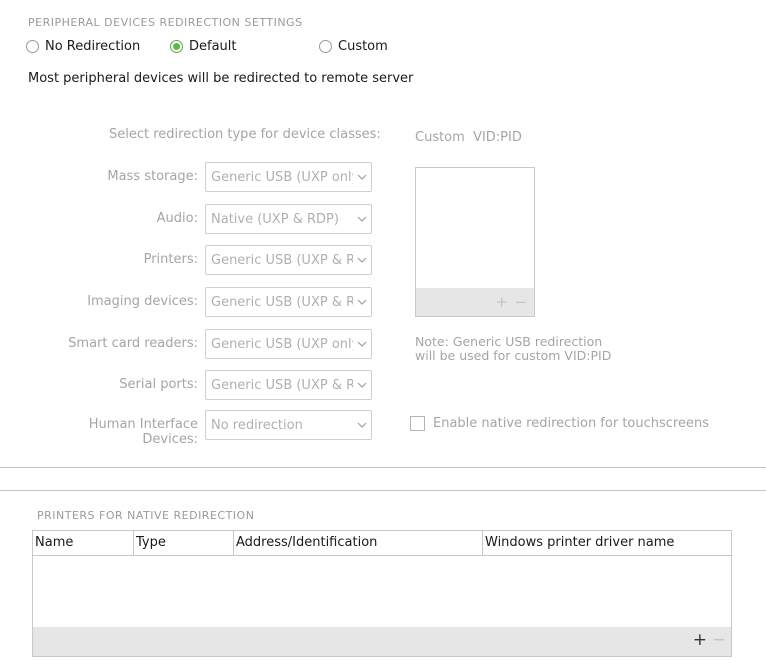 The height and width of the screenshot is (670, 766). I want to click on custom-vidpid-list: + −, so click(475, 242).